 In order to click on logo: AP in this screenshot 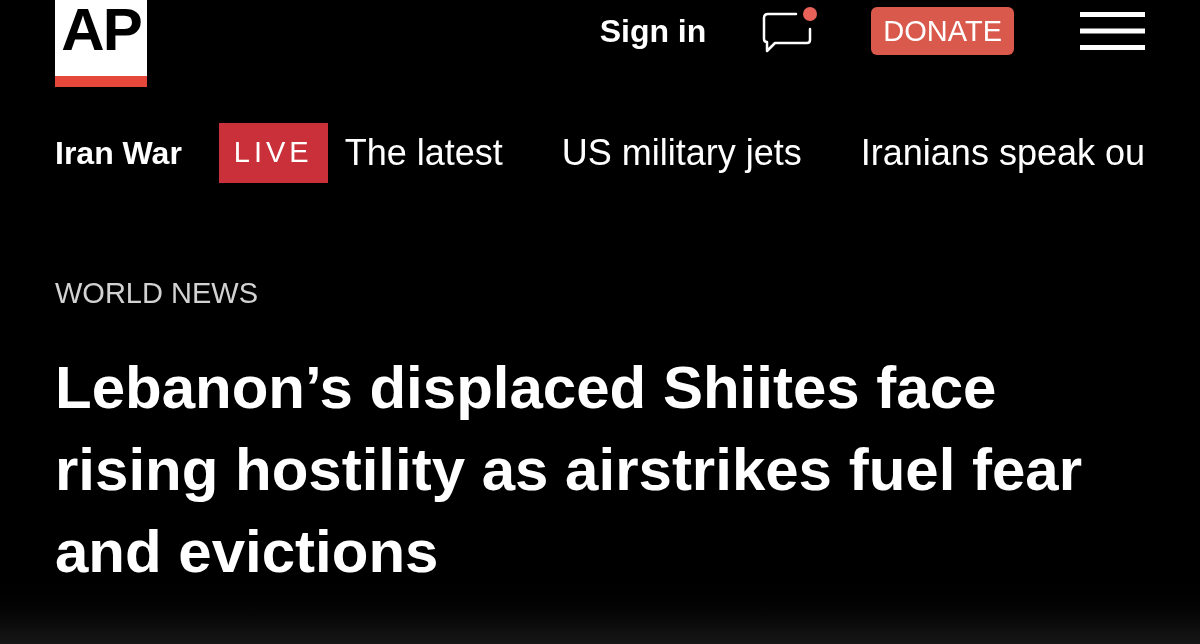, I will do `click(101, 43)`.